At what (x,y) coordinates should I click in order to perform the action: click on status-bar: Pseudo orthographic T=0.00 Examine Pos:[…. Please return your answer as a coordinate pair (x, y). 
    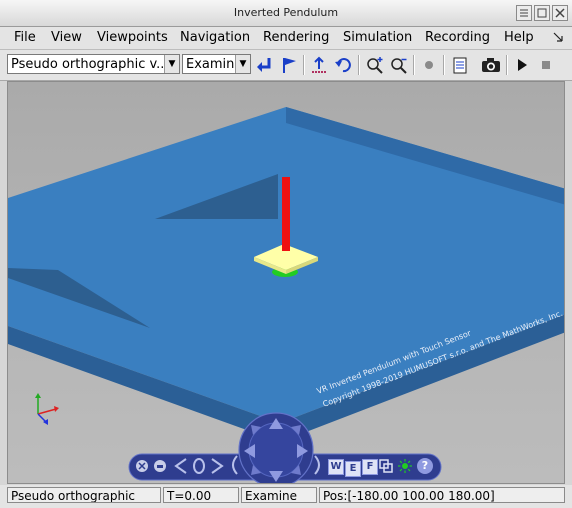
    Looking at the image, I should click on (286, 496).